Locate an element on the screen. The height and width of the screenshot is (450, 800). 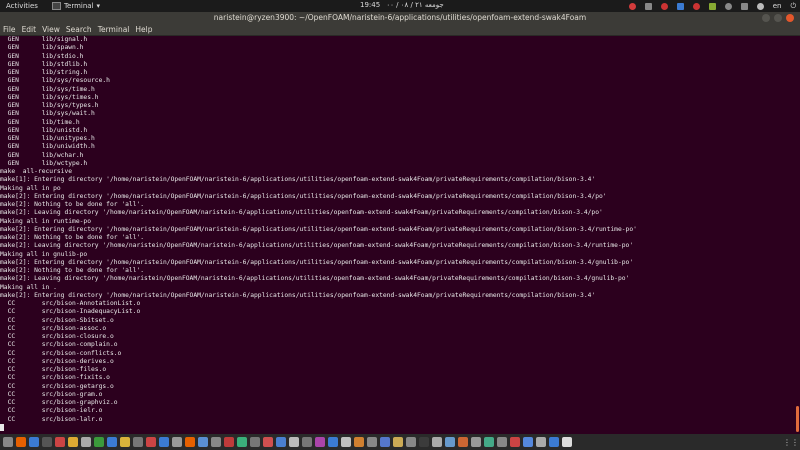
menu-edit: Edit is located at coordinates (29, 29).